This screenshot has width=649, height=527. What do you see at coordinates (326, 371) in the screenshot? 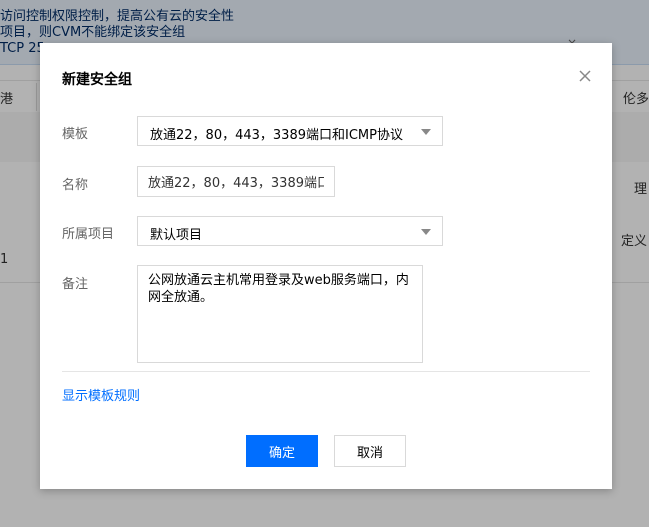
I see `divider` at bounding box center [326, 371].